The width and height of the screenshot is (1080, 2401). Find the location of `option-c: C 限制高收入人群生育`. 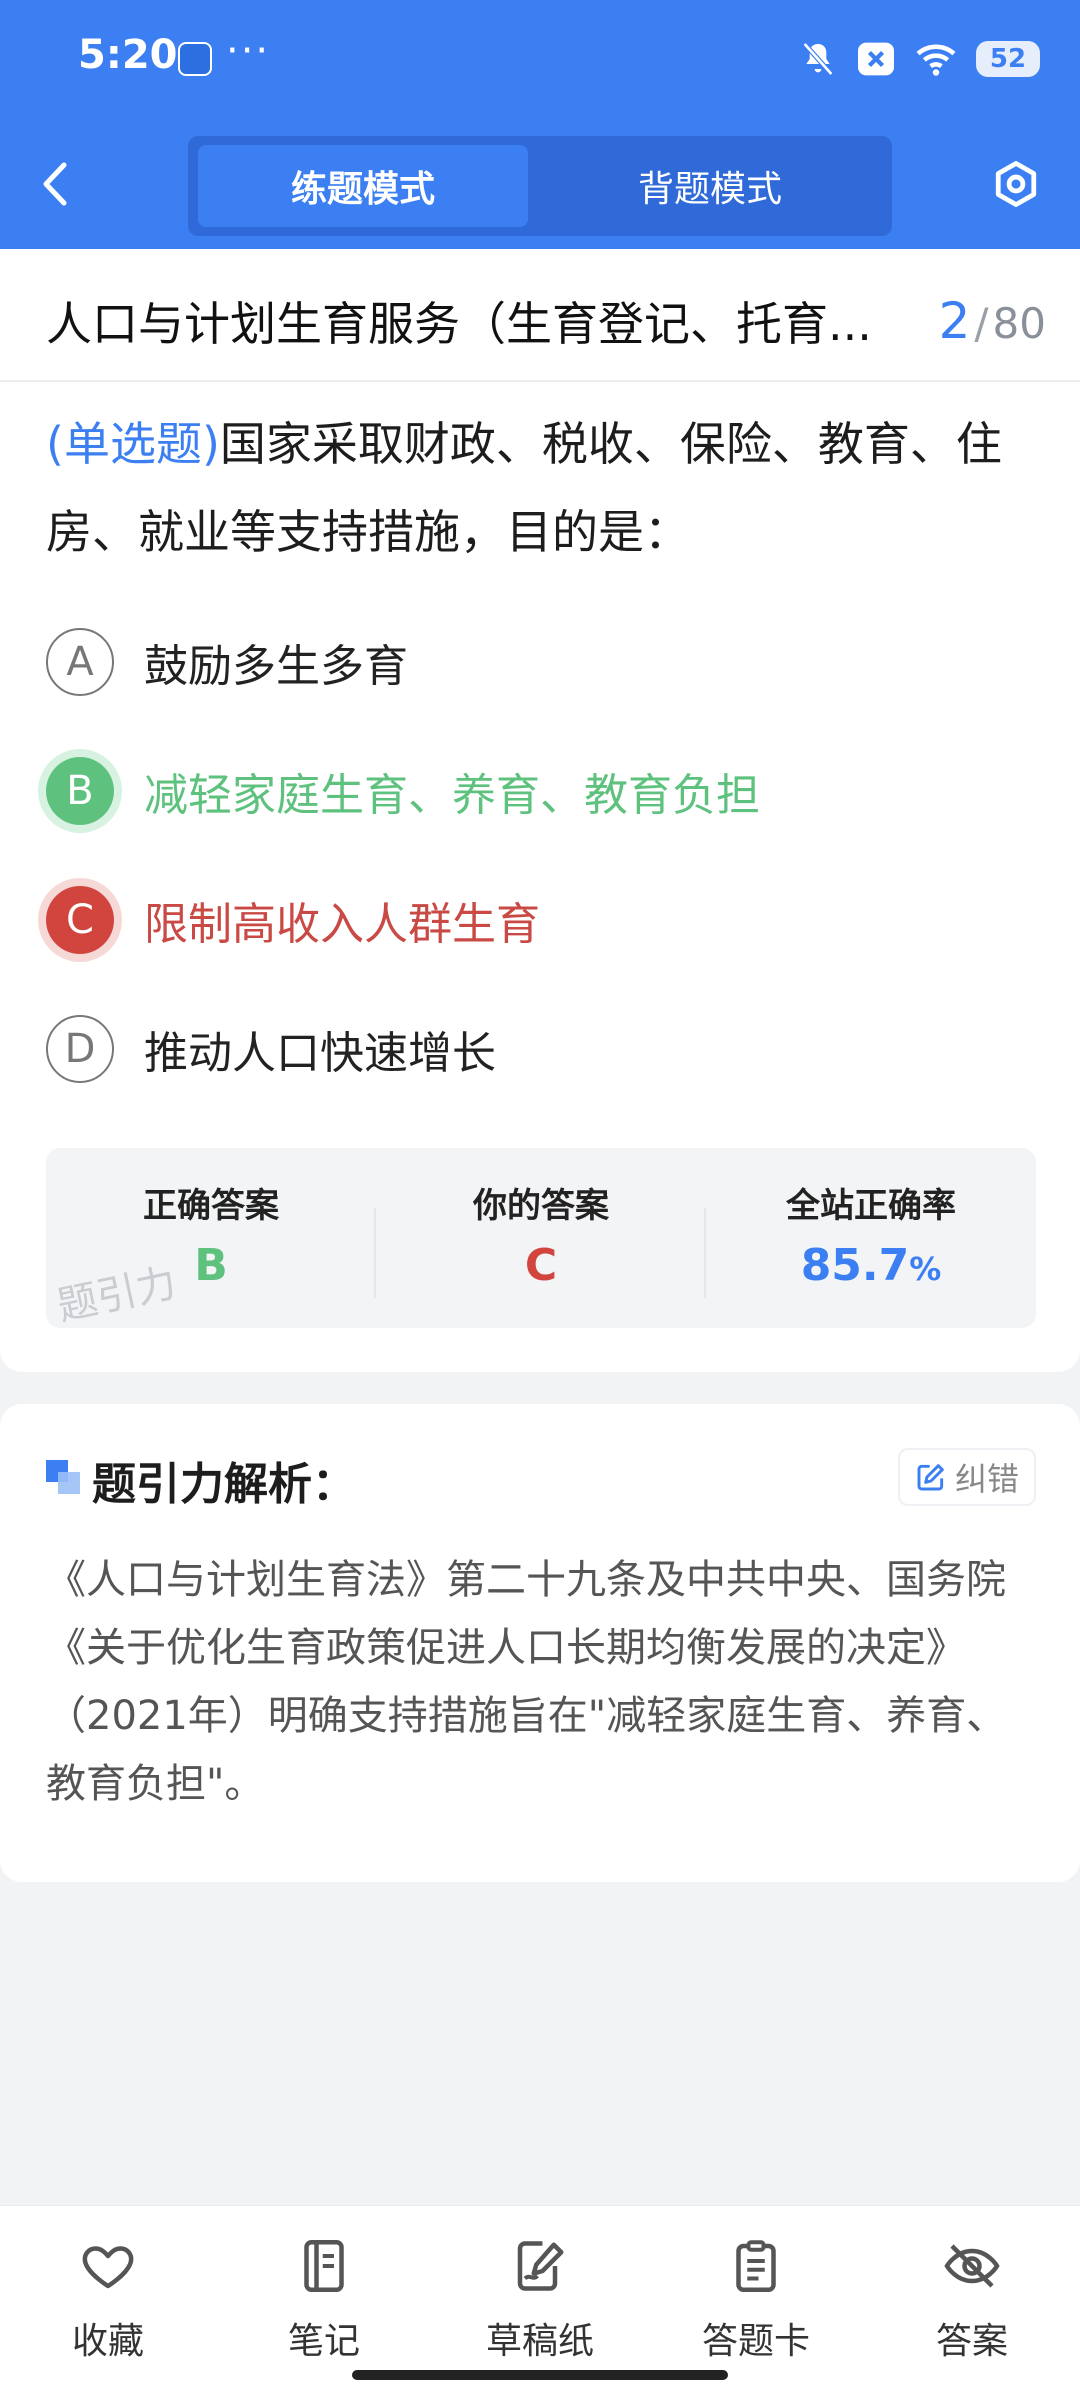

option-c: C 限制高收入人群生育 is located at coordinates (293, 920).